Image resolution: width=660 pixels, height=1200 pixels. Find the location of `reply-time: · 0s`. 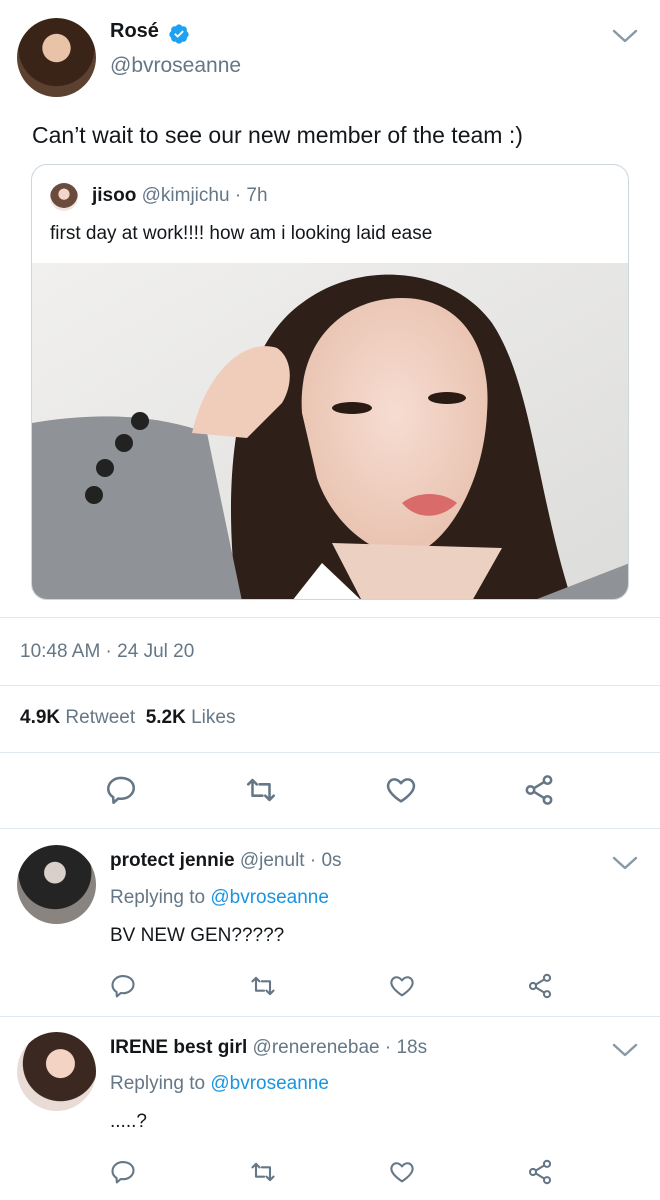

reply-time: · 0s is located at coordinates (326, 860).